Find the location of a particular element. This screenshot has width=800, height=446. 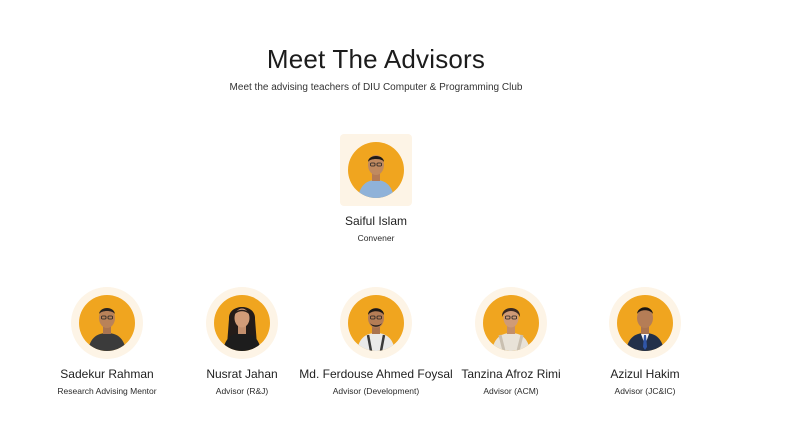

advisor-role: Convener is located at coordinates (376, 238).